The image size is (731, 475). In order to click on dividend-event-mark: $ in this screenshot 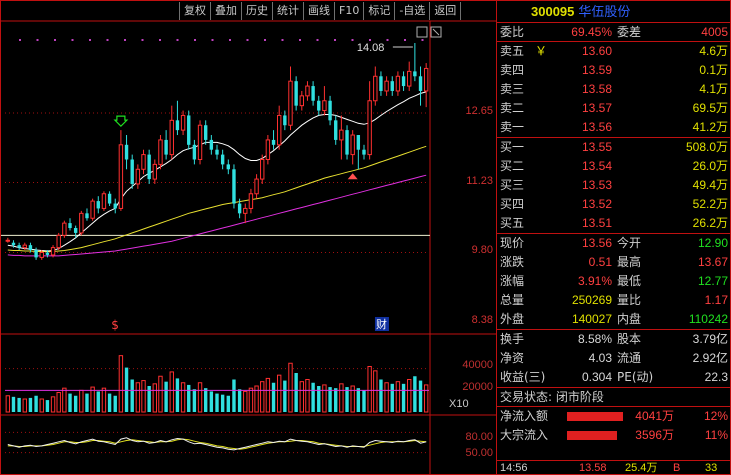, I will do `click(115, 325)`.